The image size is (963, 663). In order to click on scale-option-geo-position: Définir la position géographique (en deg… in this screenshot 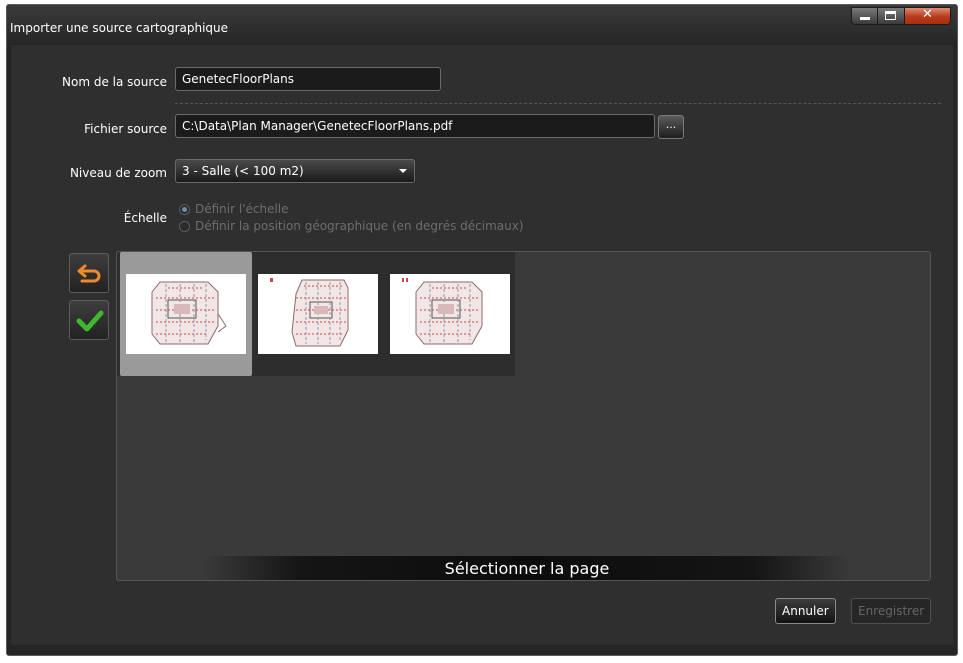, I will do `click(351, 226)`.